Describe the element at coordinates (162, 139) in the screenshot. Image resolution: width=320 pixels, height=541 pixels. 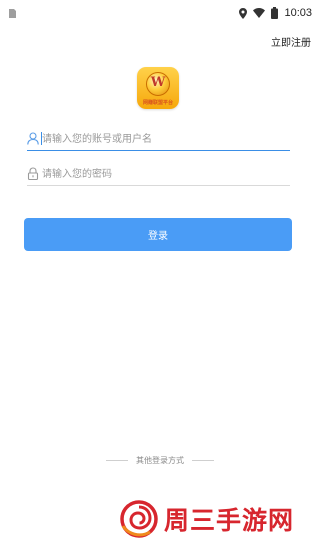
I see `account-input` at that location.